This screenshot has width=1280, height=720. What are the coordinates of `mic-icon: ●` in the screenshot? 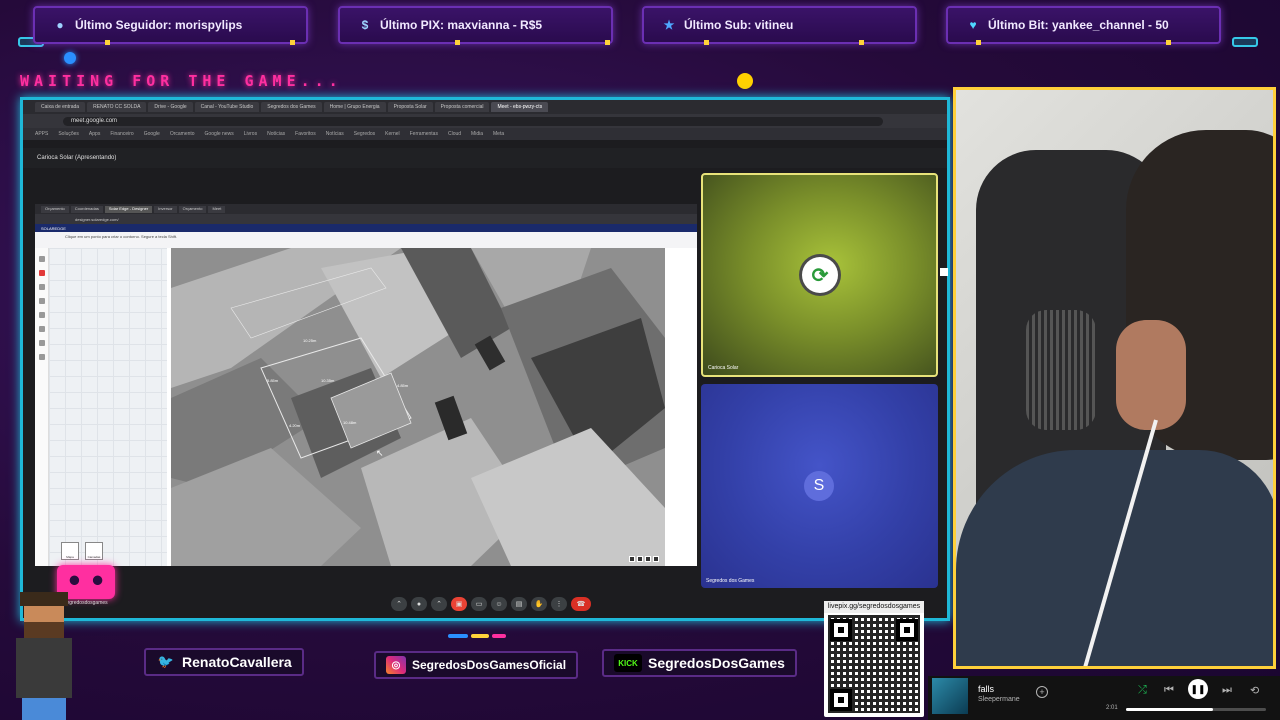 It's located at (419, 604).